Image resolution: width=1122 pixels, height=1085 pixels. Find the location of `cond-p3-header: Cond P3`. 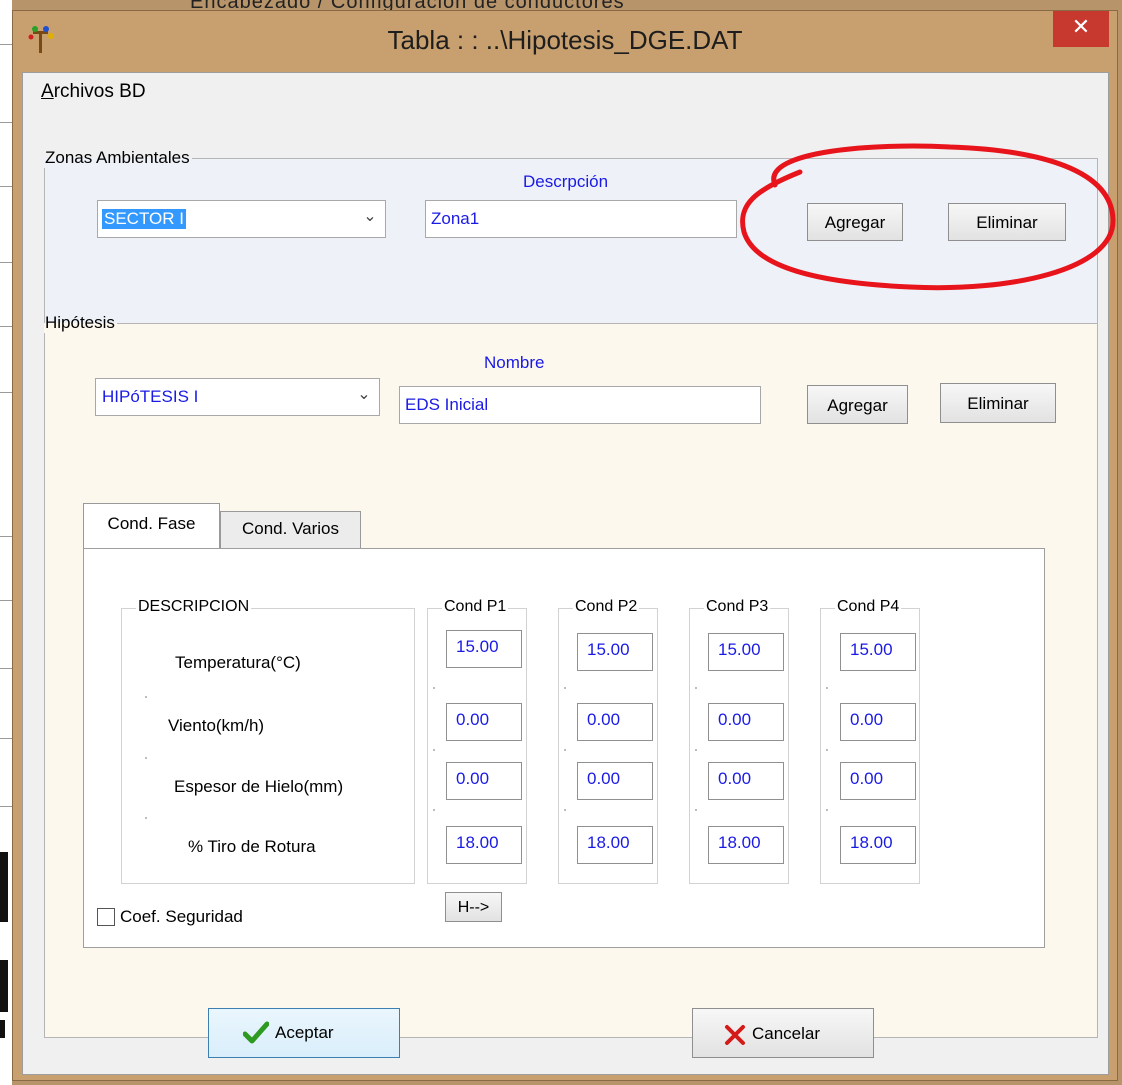

cond-p3-header: Cond P3 is located at coordinates (737, 607).